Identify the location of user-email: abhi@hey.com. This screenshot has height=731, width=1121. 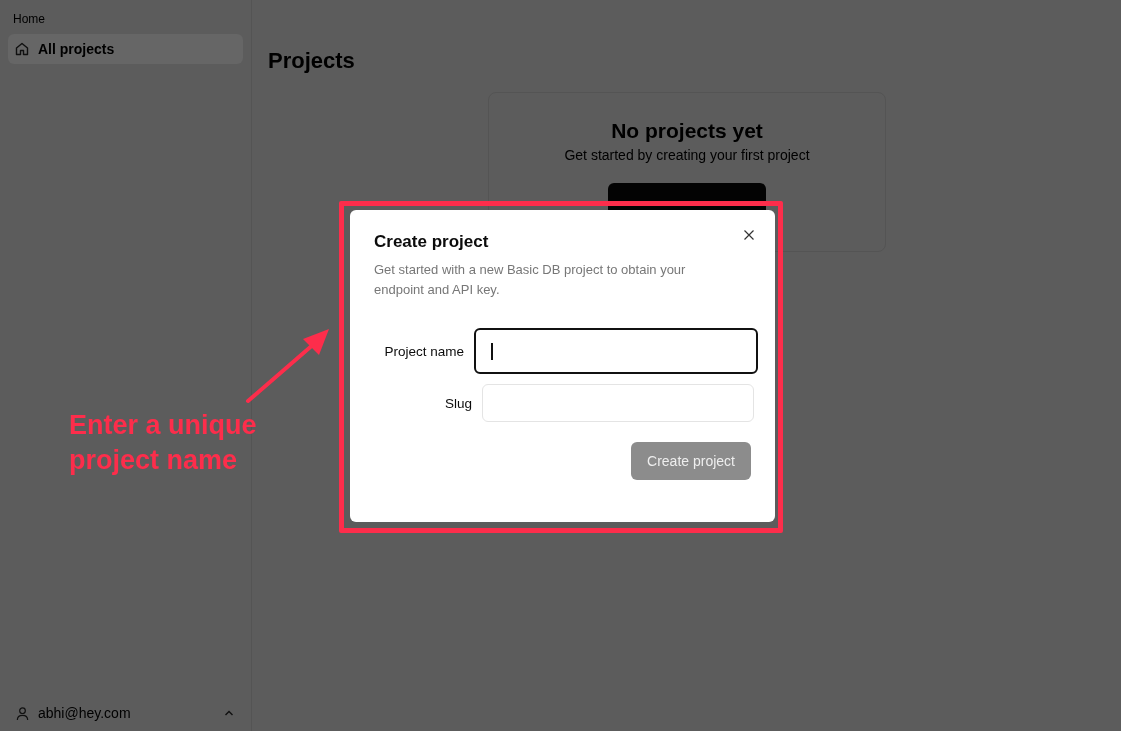
(85, 713).